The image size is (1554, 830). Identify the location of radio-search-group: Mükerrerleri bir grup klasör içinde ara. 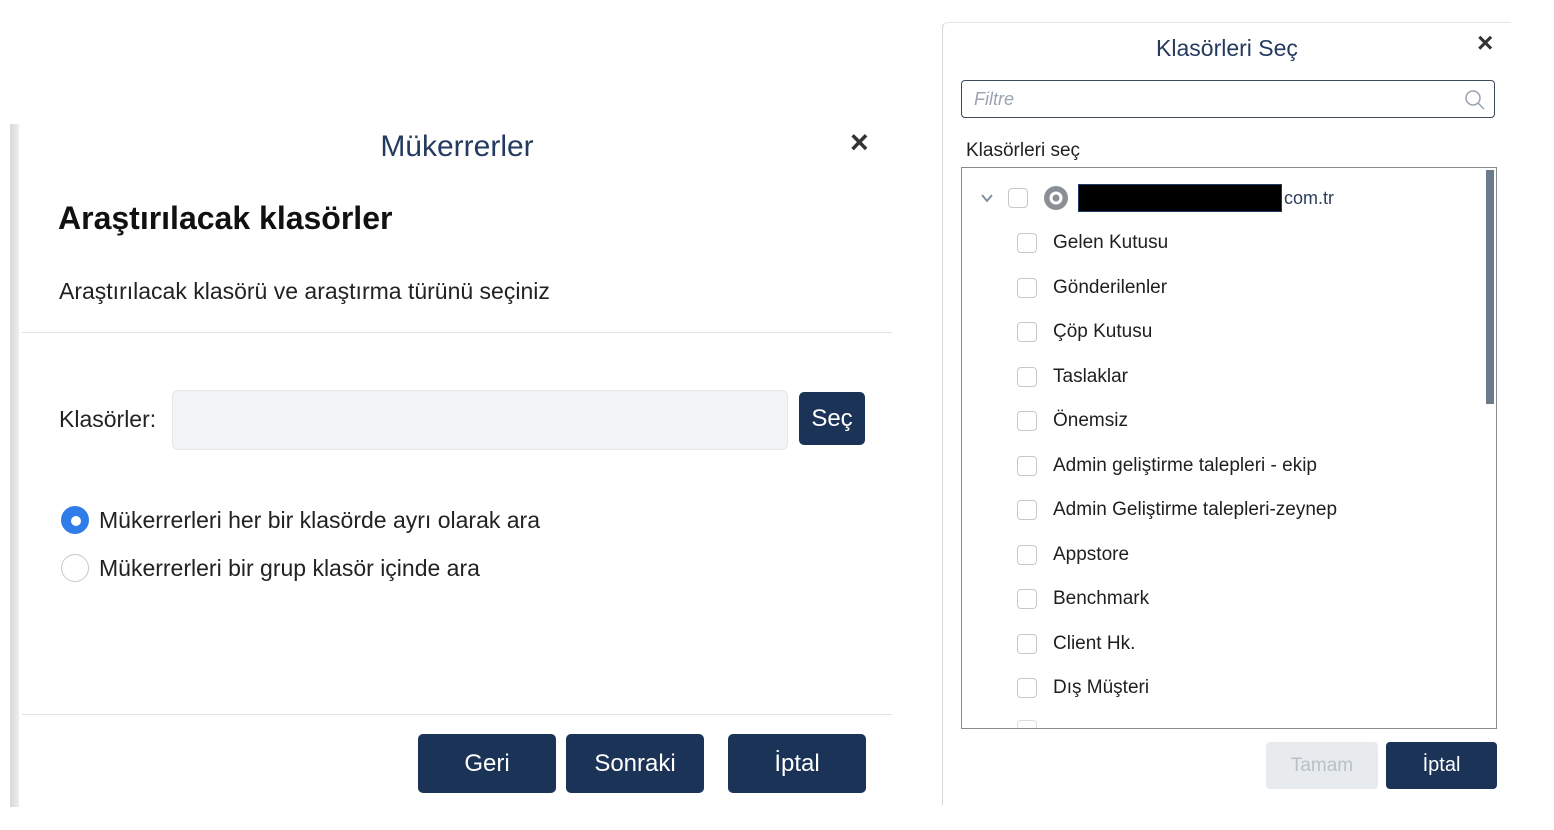
(270, 568).